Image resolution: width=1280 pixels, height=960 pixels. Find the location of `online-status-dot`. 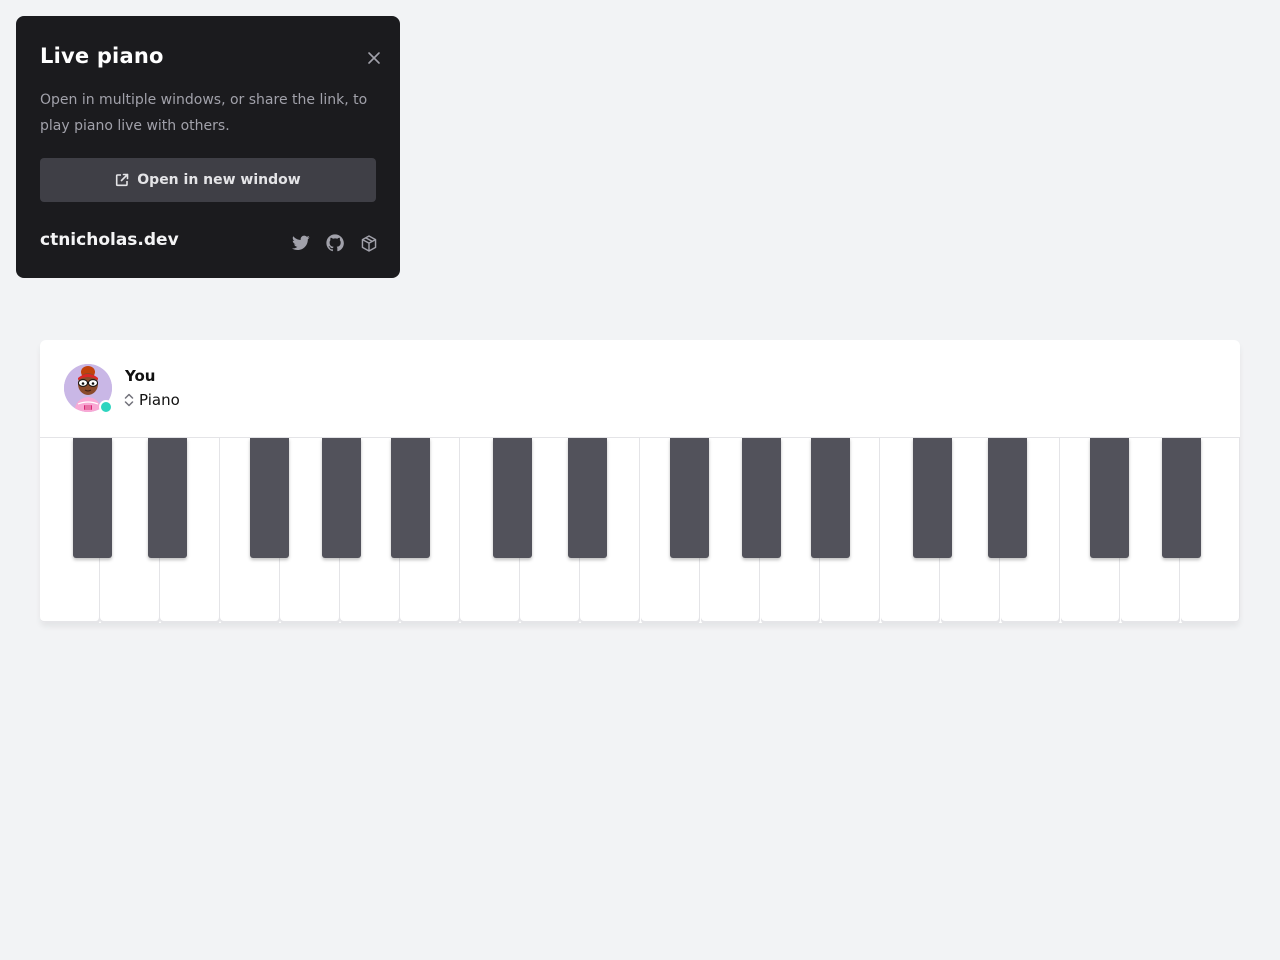

online-status-dot is located at coordinates (106, 407).